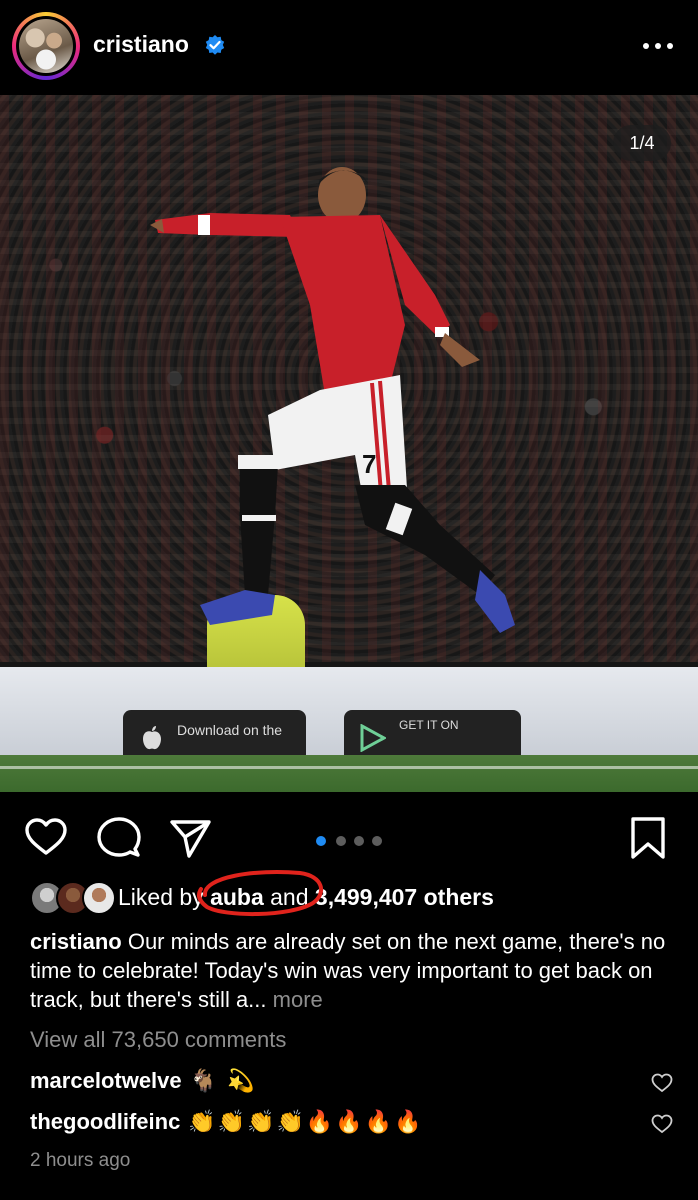 This screenshot has height=1200, width=698. I want to click on bookmark-icon, so click(649, 838).